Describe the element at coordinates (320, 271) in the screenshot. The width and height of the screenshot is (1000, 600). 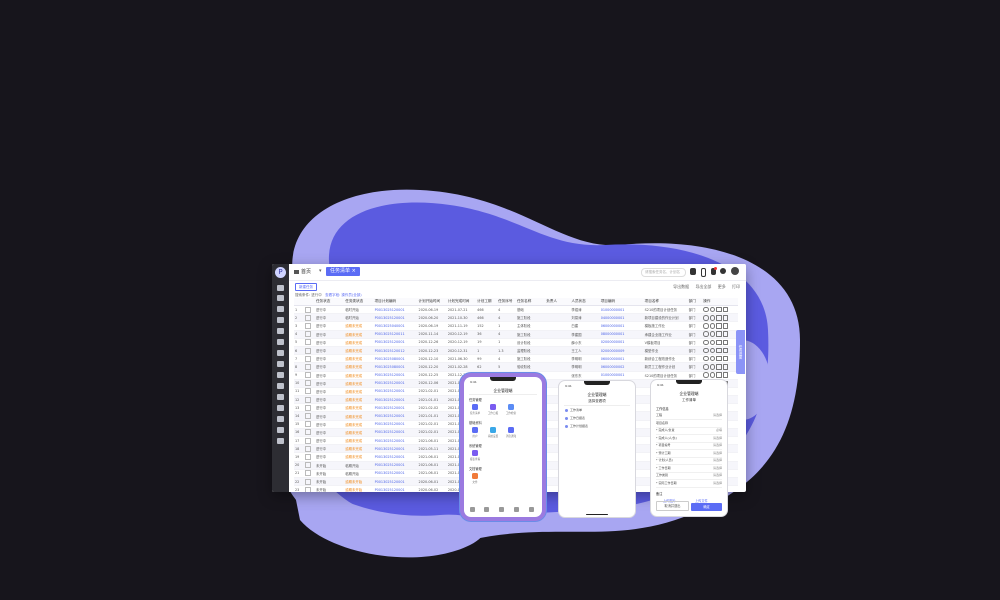
I see `chevron-down-icon: ▾` at that location.